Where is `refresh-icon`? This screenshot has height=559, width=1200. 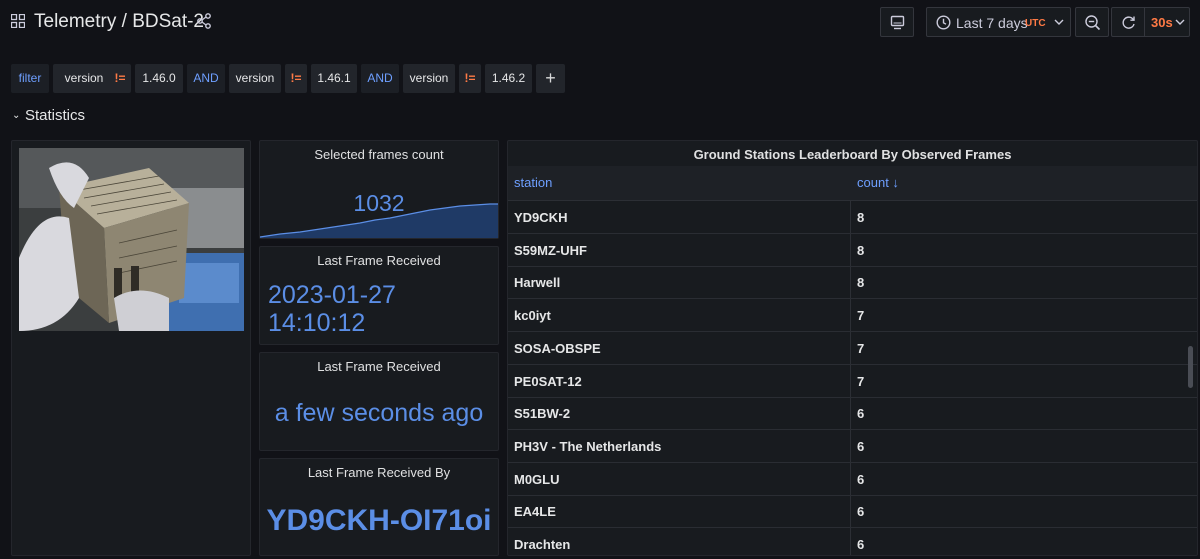
refresh-icon is located at coordinates (1128, 22).